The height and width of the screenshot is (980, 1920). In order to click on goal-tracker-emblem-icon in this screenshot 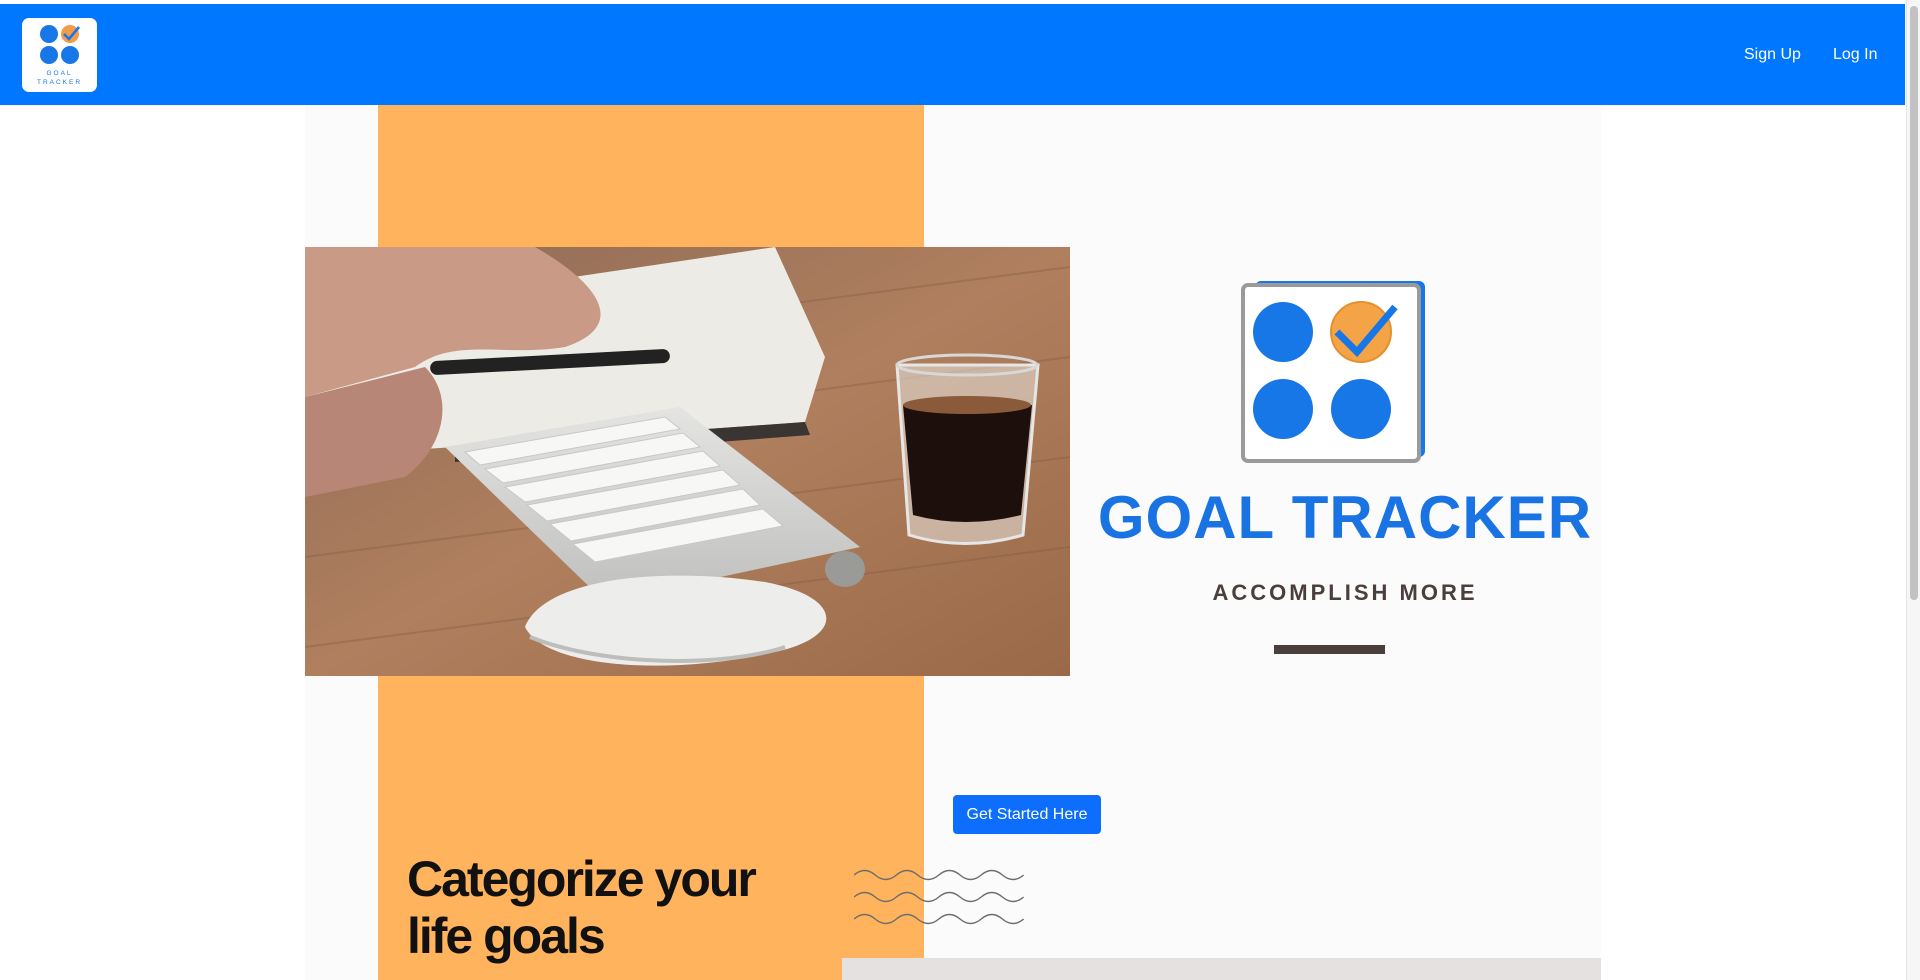, I will do `click(1333, 372)`.